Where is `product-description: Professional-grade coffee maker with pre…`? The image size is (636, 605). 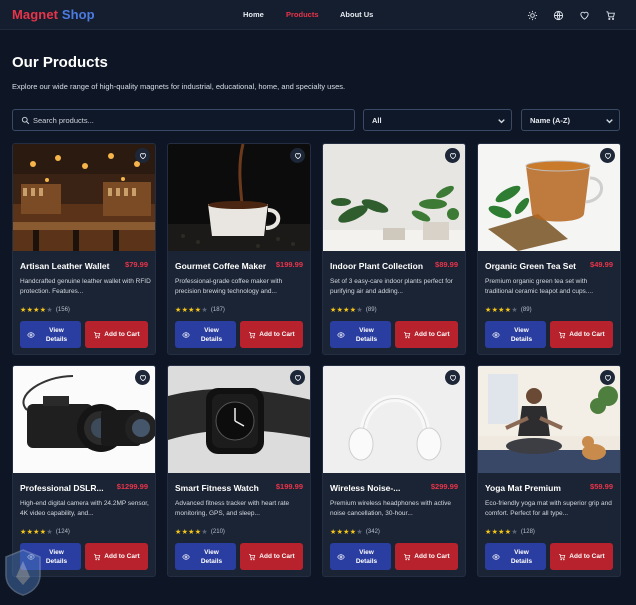
product-description: Professional-grade coffee maker with pre… is located at coordinates (229, 286).